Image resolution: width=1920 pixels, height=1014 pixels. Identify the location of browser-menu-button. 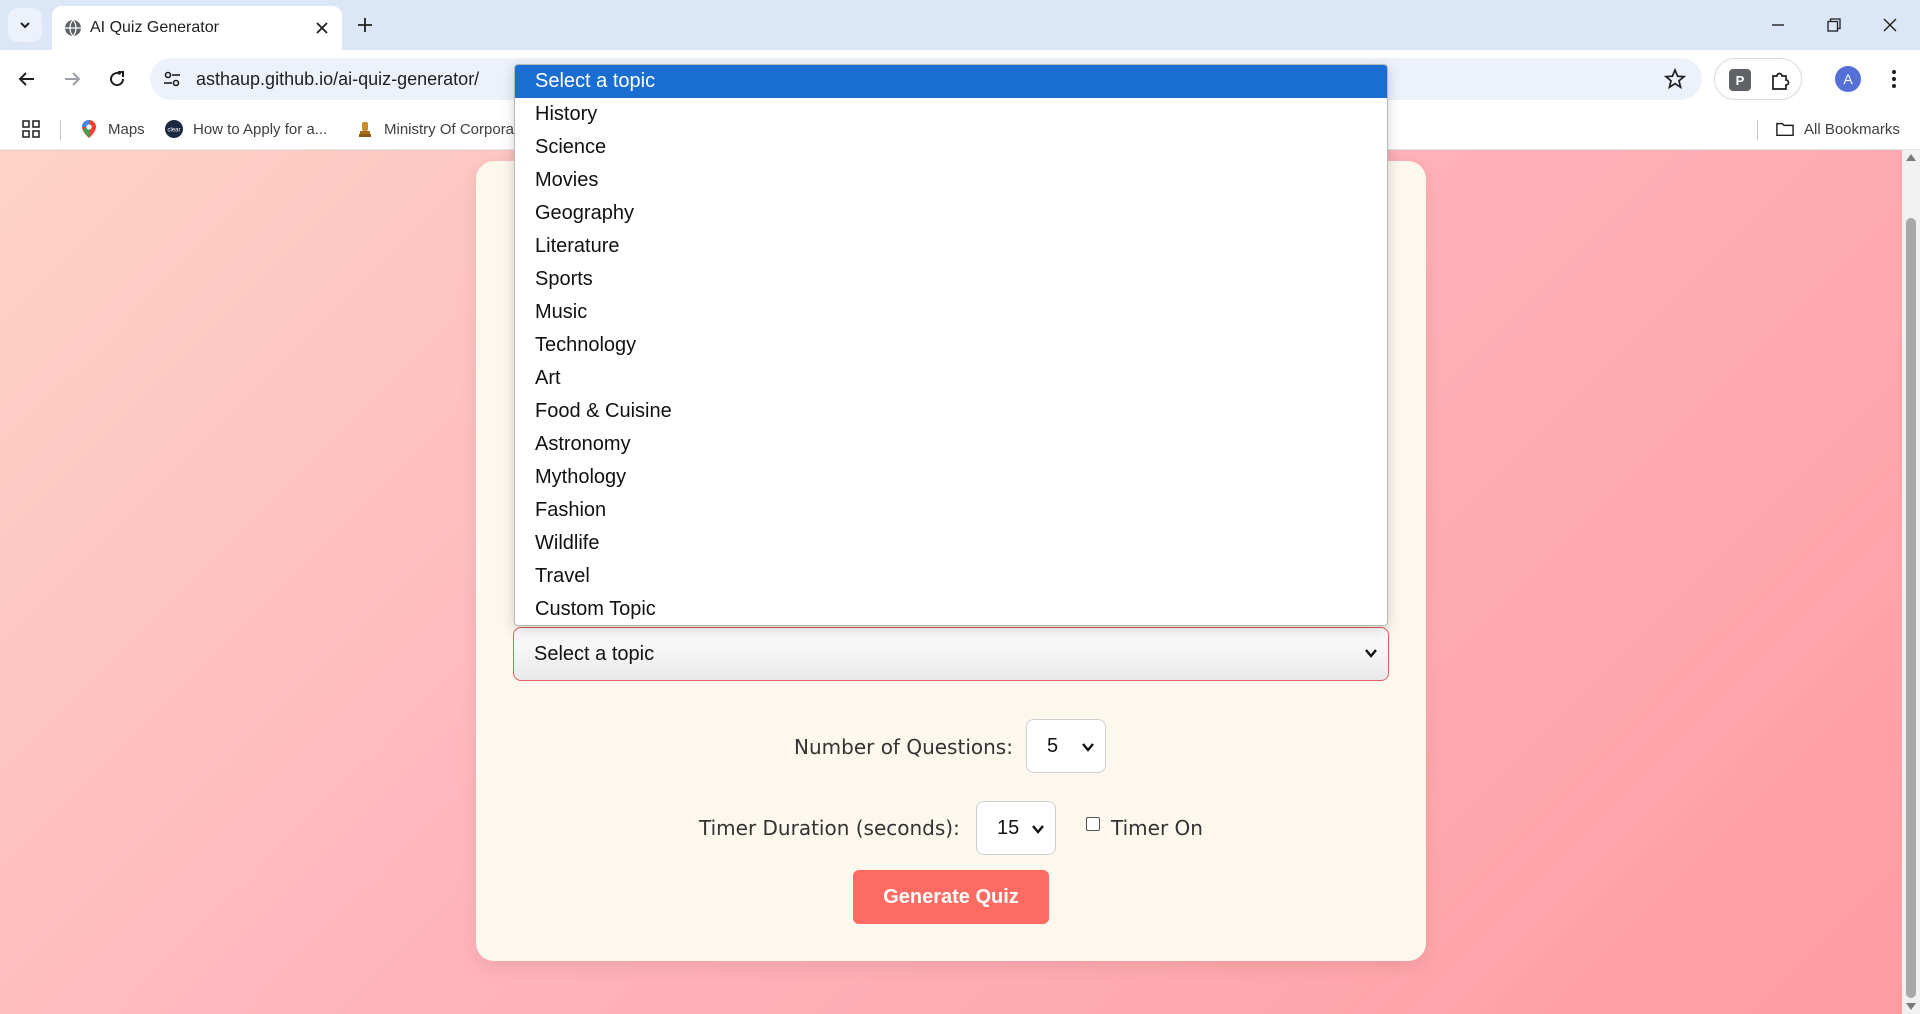
(1894, 79).